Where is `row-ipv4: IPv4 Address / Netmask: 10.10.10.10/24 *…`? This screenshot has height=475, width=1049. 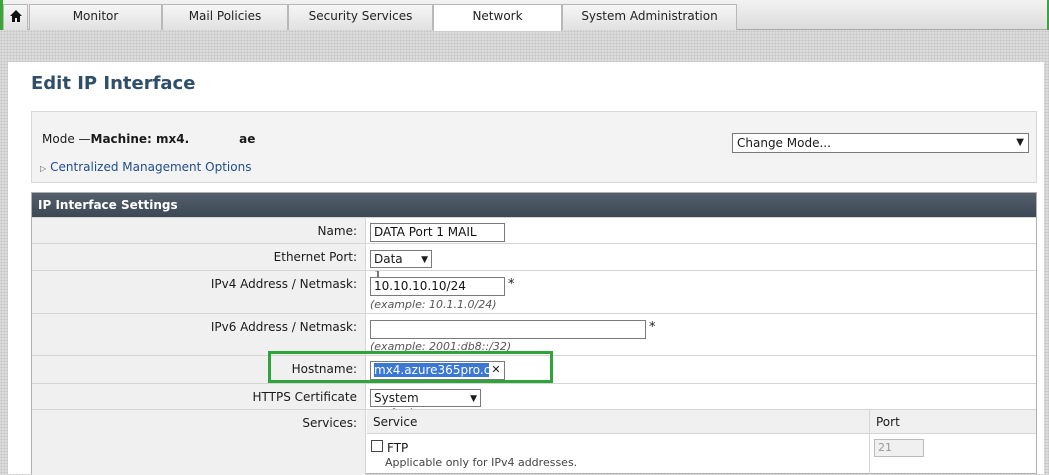 row-ipv4: IPv4 Address / Netmask: 10.10.10.10/24 *… is located at coordinates (534, 291).